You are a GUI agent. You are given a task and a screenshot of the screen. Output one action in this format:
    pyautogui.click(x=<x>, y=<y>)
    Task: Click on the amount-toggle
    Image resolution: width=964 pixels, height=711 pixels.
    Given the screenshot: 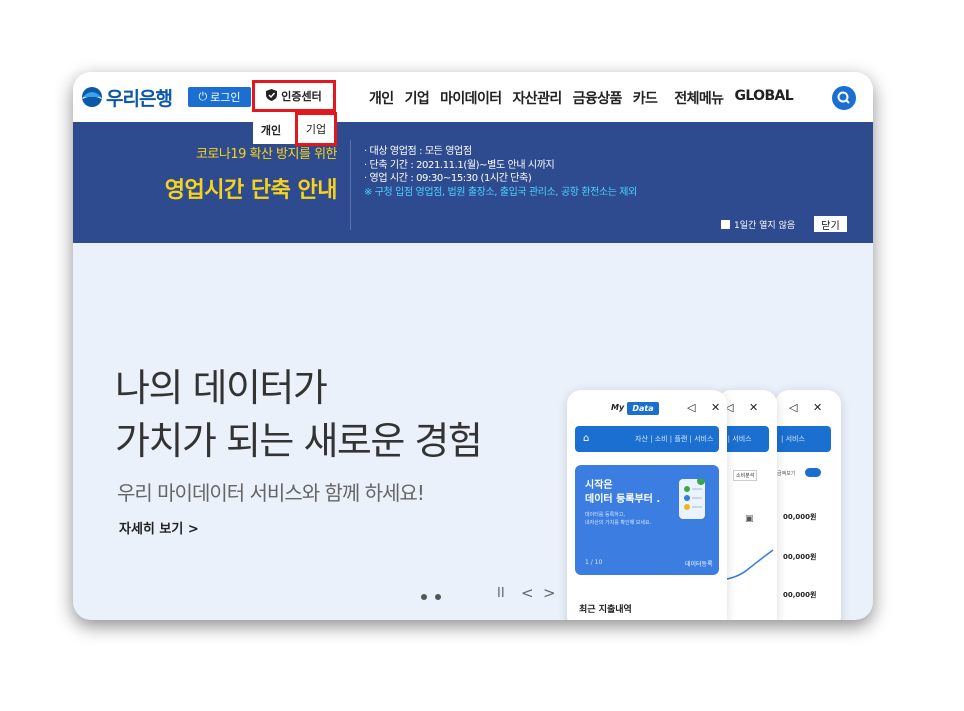 What is the action you would take?
    pyautogui.click(x=813, y=472)
    